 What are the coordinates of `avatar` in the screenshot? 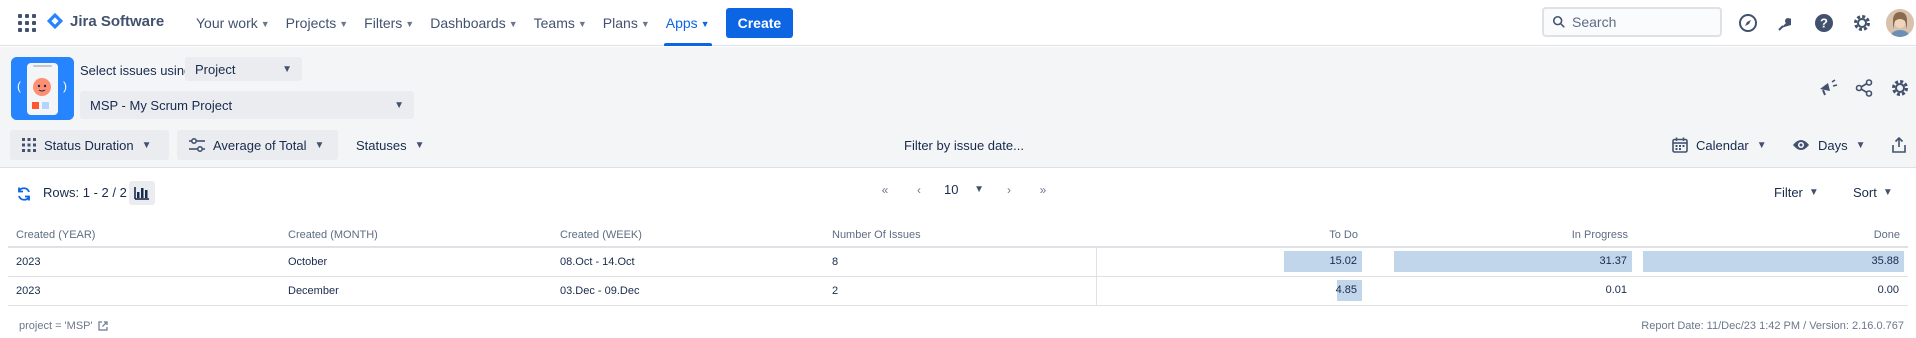 It's located at (1900, 23).